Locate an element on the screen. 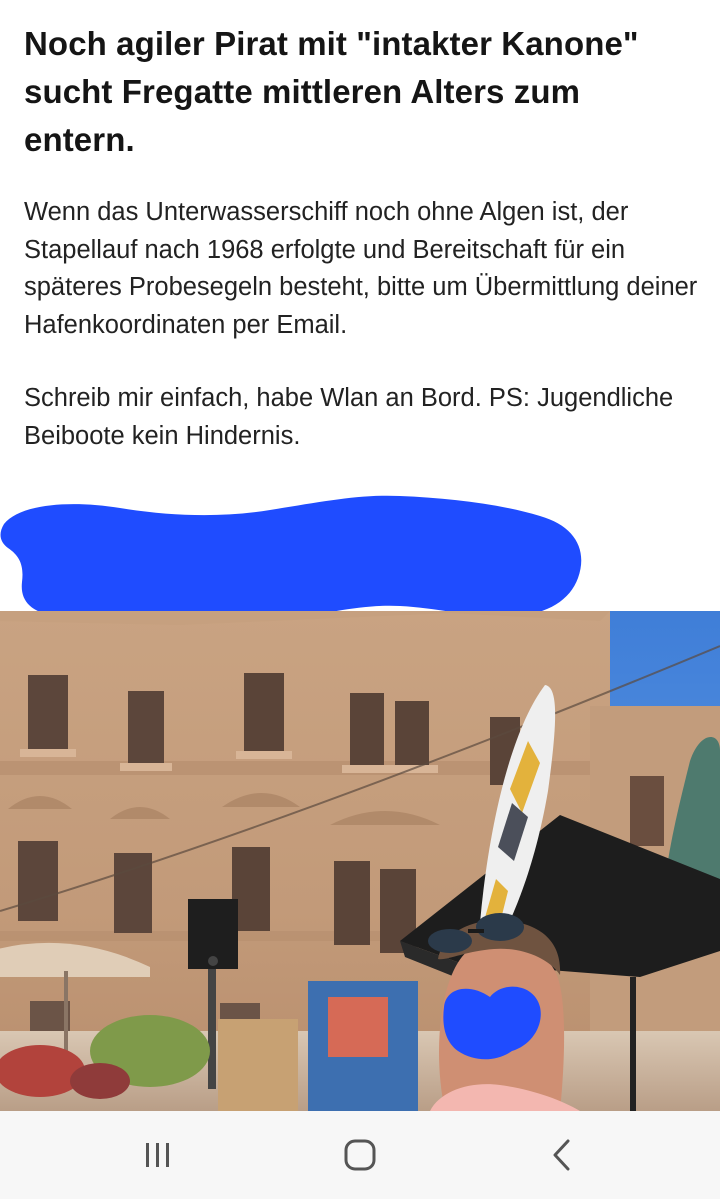 The image size is (720, 1199). home-button is located at coordinates (360, 1155).